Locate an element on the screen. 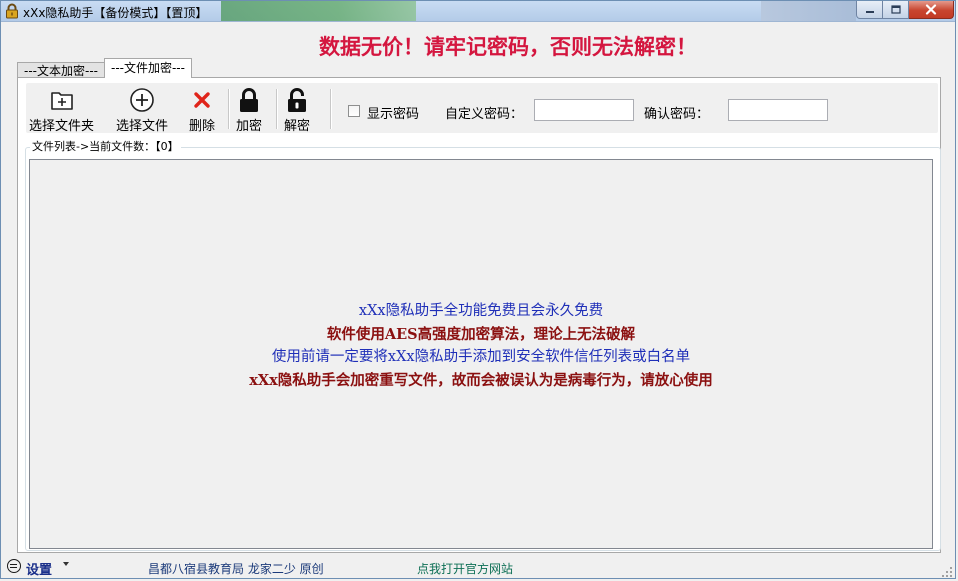  info-message: 软件使用AES高强度加密算法，理论上无法破解 is located at coordinates (481, 334).